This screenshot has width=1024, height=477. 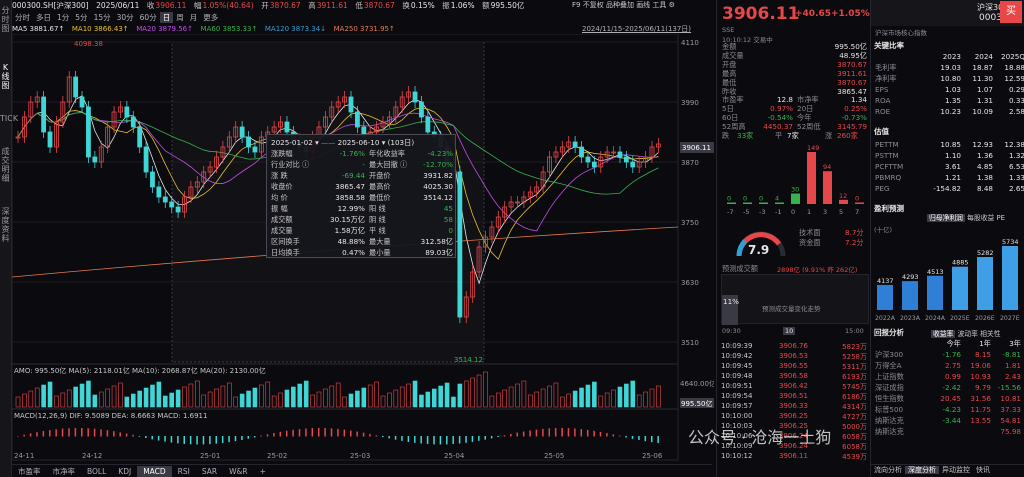 What do you see at coordinates (125, 17) in the screenshot?
I see `tab-timeframe: 30分` at bounding box center [125, 17].